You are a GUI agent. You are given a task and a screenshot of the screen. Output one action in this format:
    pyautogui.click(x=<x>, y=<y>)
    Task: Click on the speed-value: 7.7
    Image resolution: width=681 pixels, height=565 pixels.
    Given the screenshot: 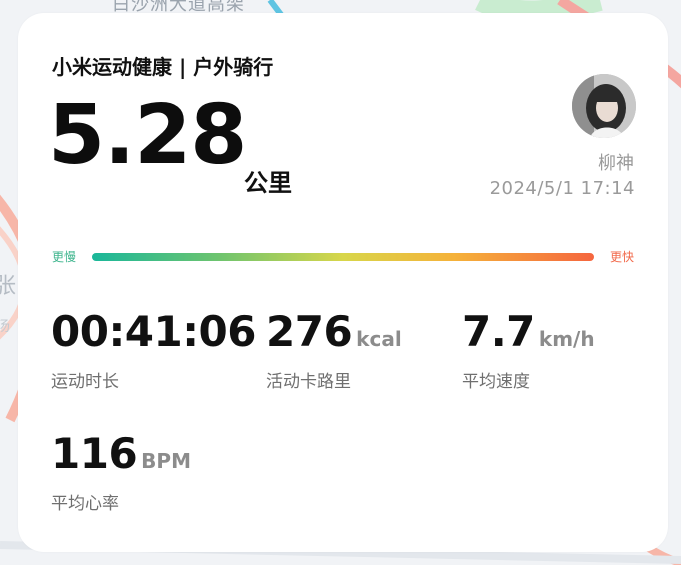 What is the action you would take?
    pyautogui.click(x=498, y=331)
    